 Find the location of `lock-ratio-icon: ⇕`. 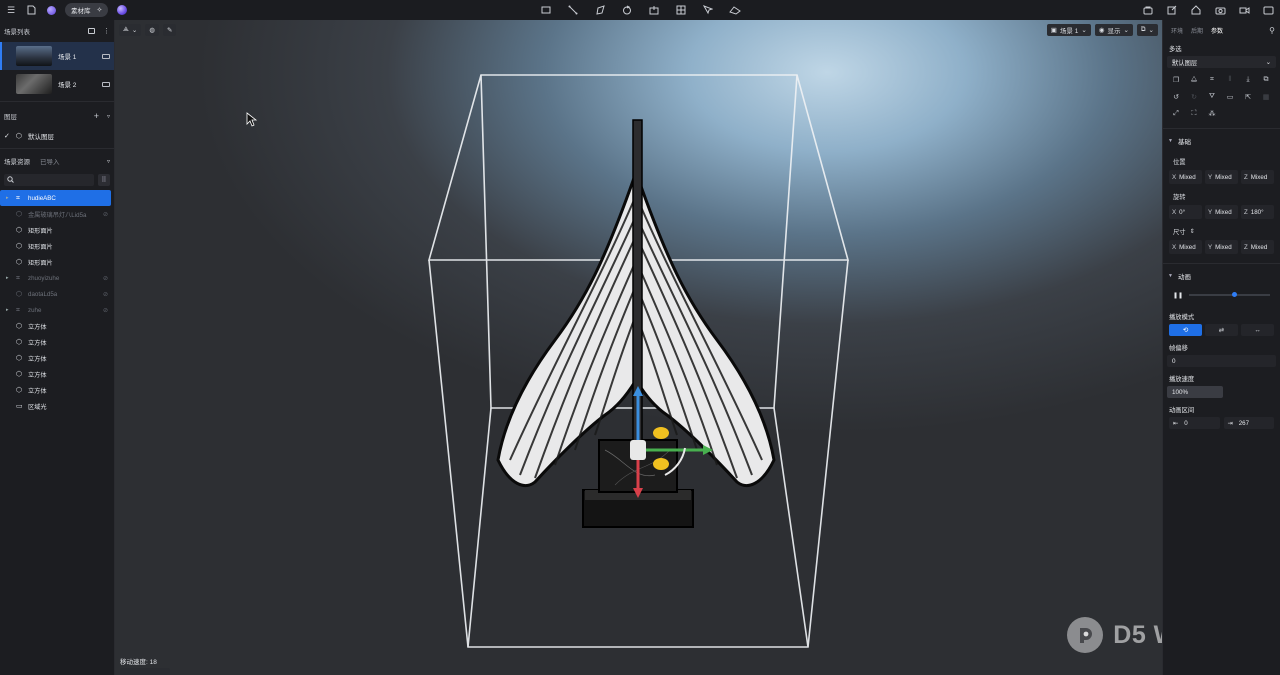

lock-ratio-icon: ⇕ is located at coordinates (1192, 231).